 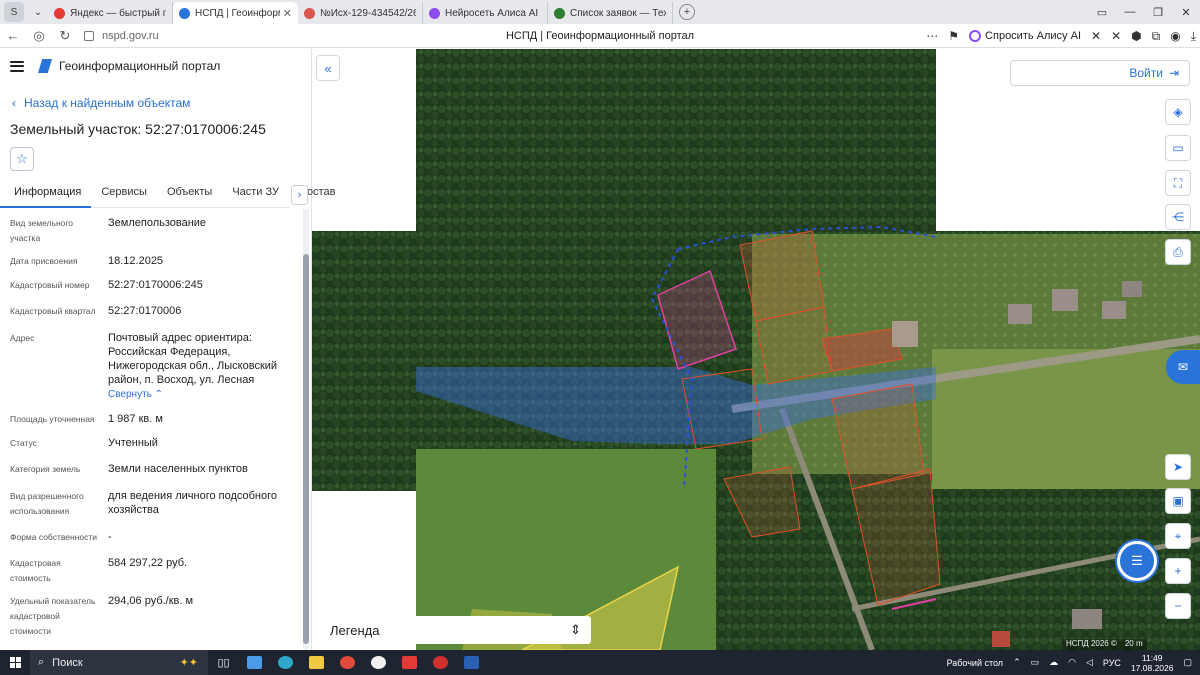 What do you see at coordinates (1072, 662) in the screenshot?
I see `wifi-icon: ◠` at bounding box center [1072, 662].